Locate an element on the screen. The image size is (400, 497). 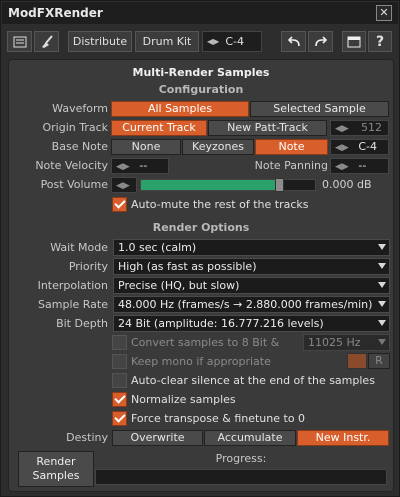
origin-track-value-field: ◀▶ 512 is located at coordinates (359, 128).